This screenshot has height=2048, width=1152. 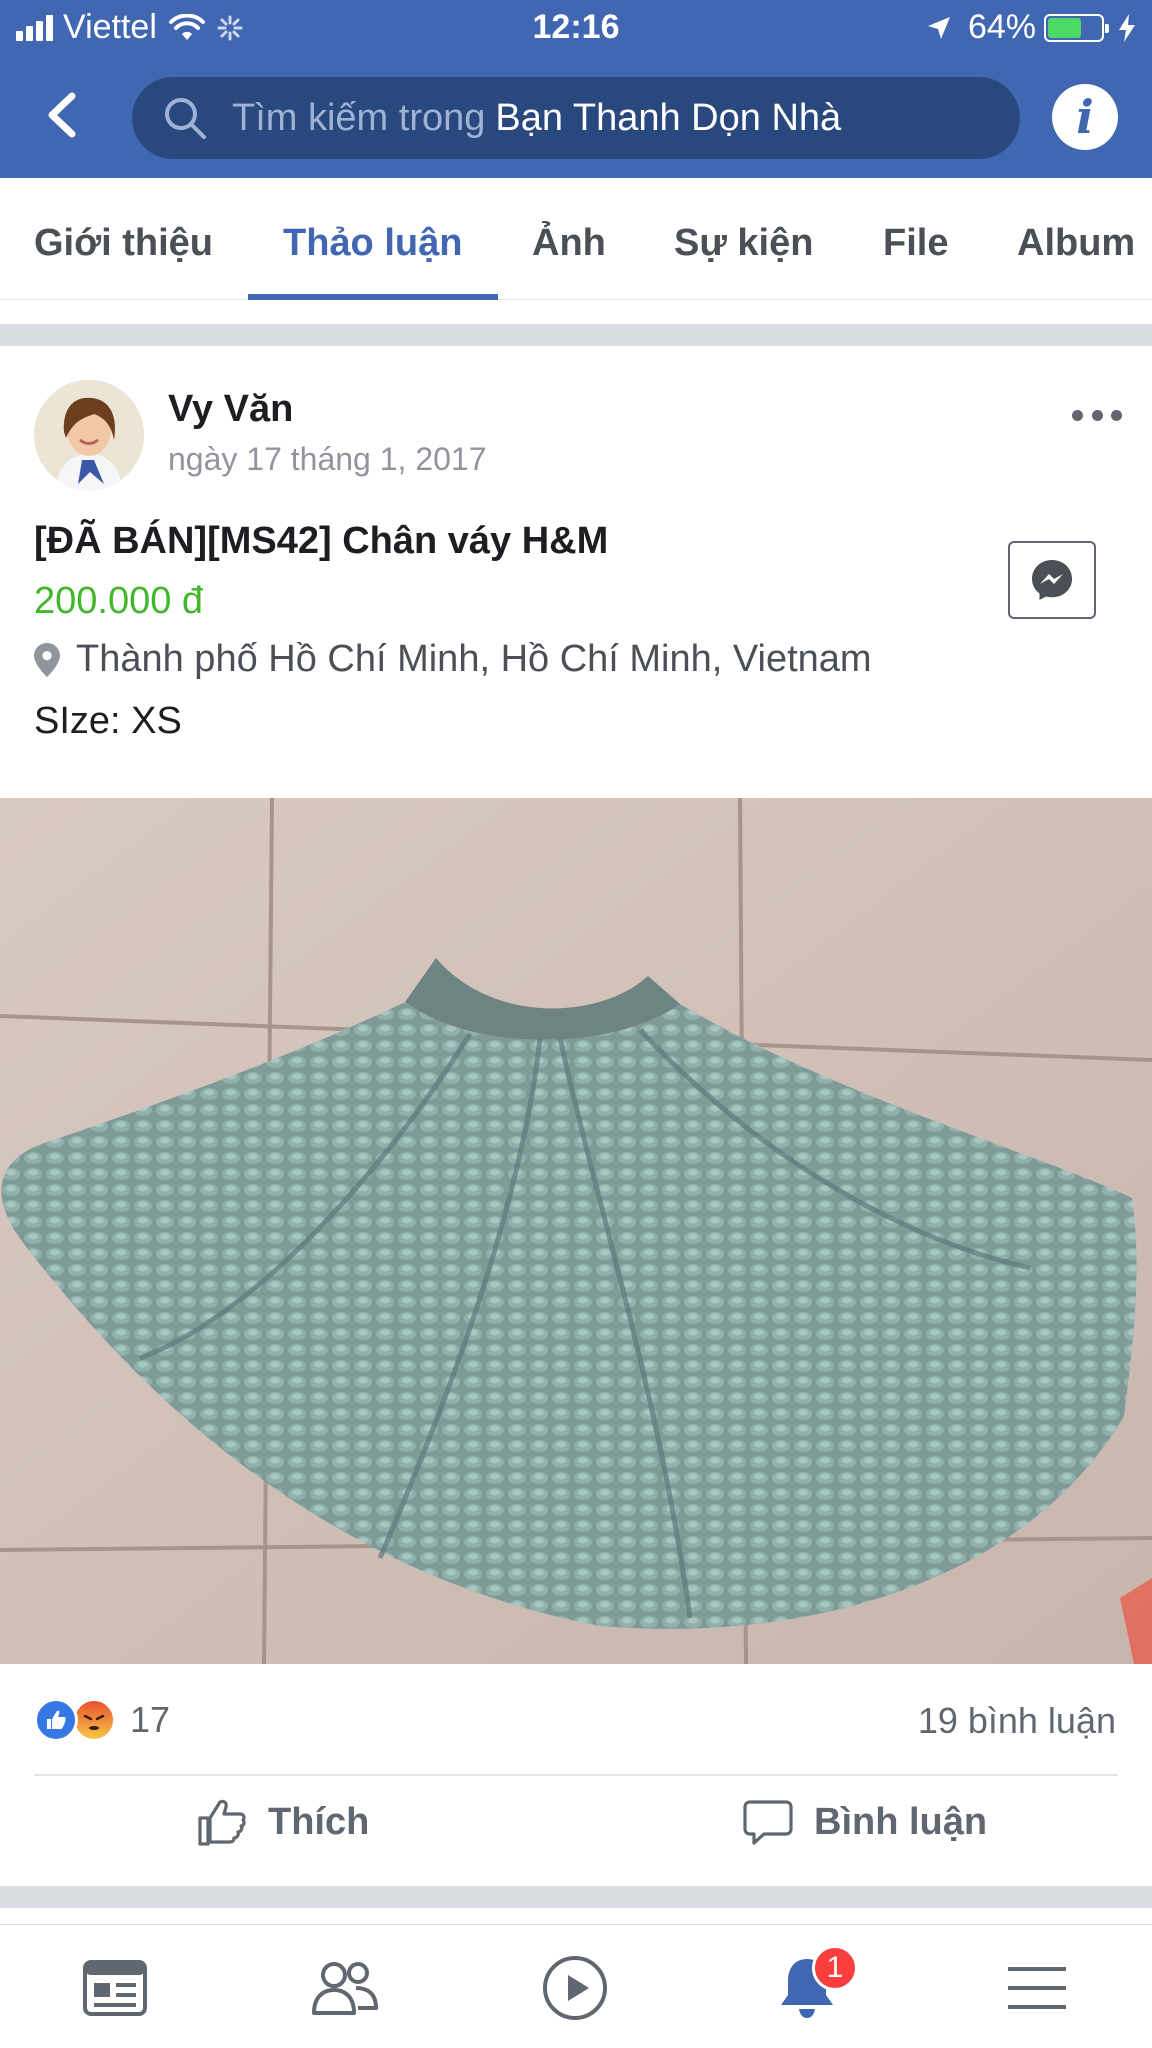 I want to click on reaction-count: 17, so click(x=150, y=1719).